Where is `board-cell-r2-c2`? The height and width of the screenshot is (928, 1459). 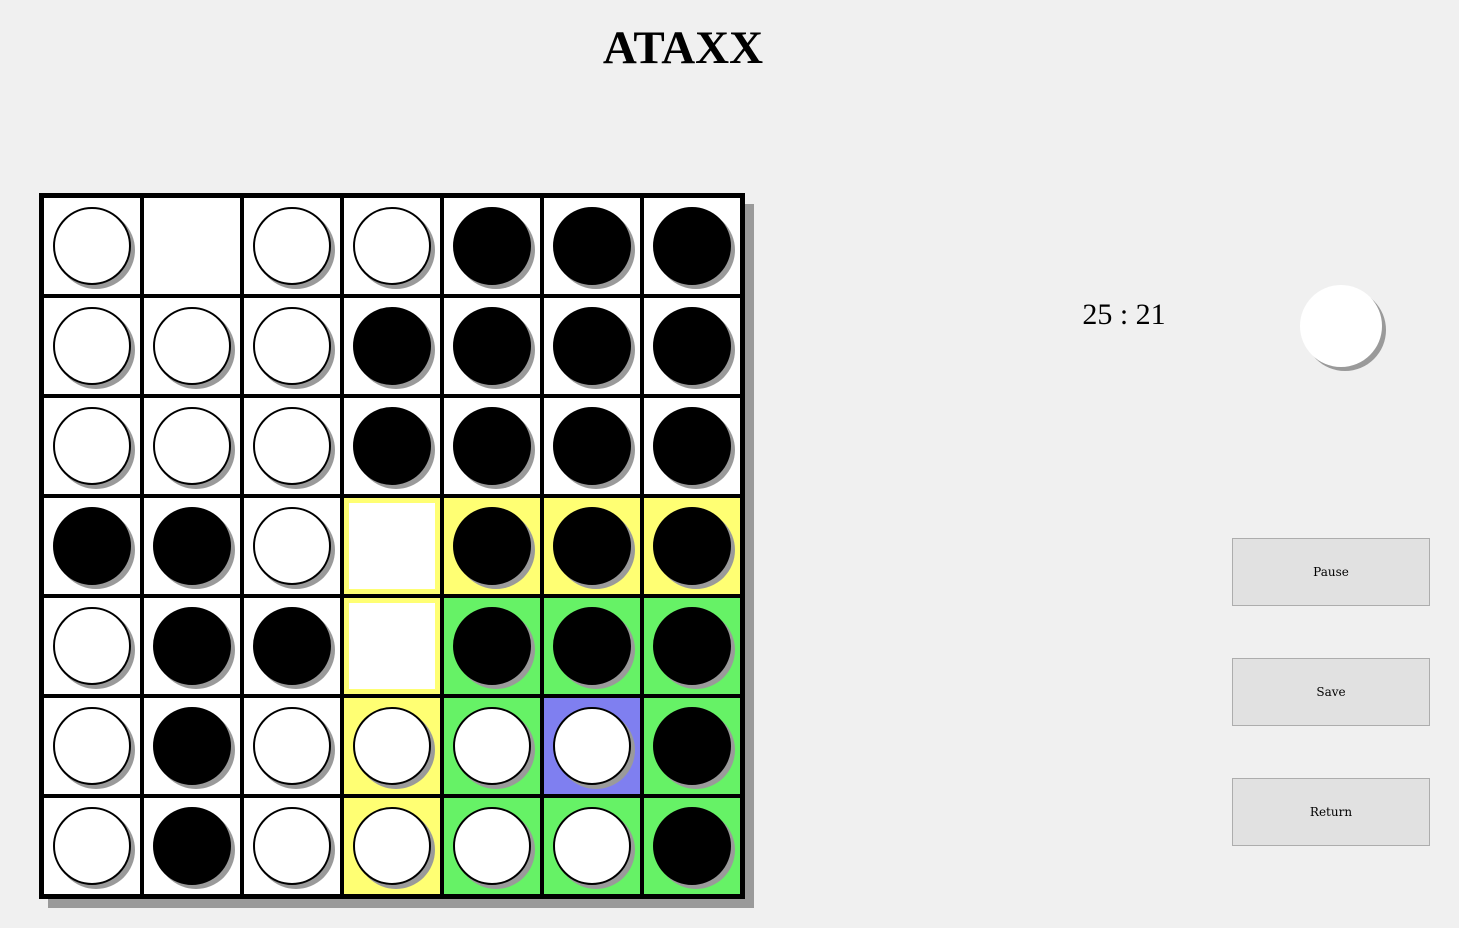 board-cell-r2-c2 is located at coordinates (192, 346).